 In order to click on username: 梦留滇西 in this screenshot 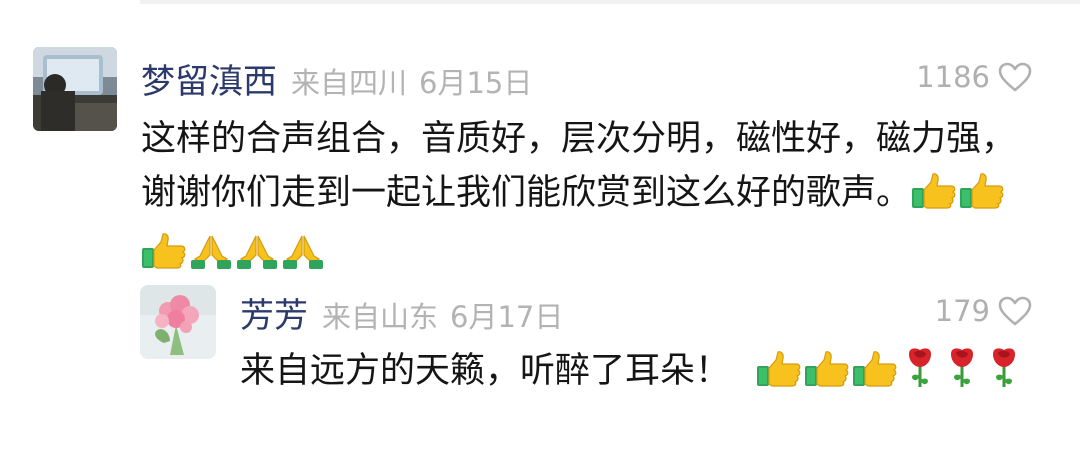, I will do `click(209, 78)`.